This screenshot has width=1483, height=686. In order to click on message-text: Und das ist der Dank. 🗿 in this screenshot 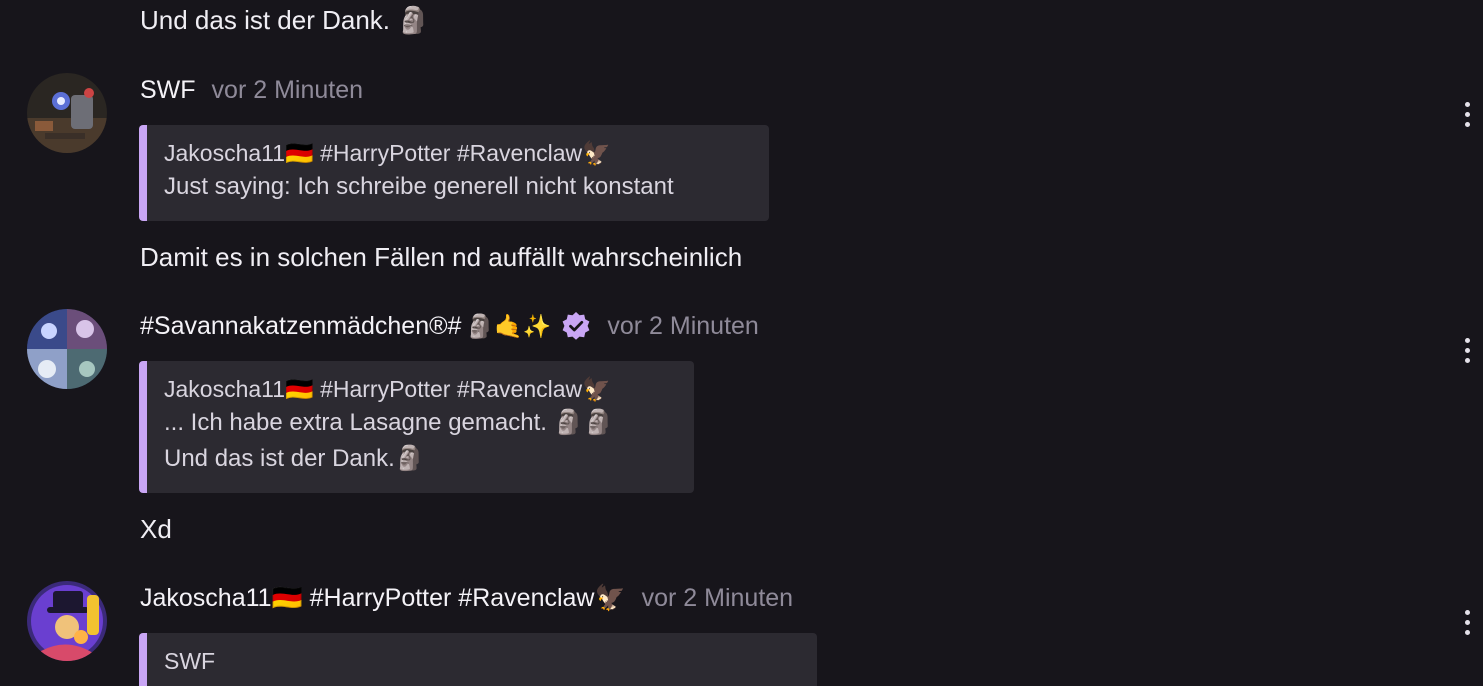, I will do `click(285, 20)`.